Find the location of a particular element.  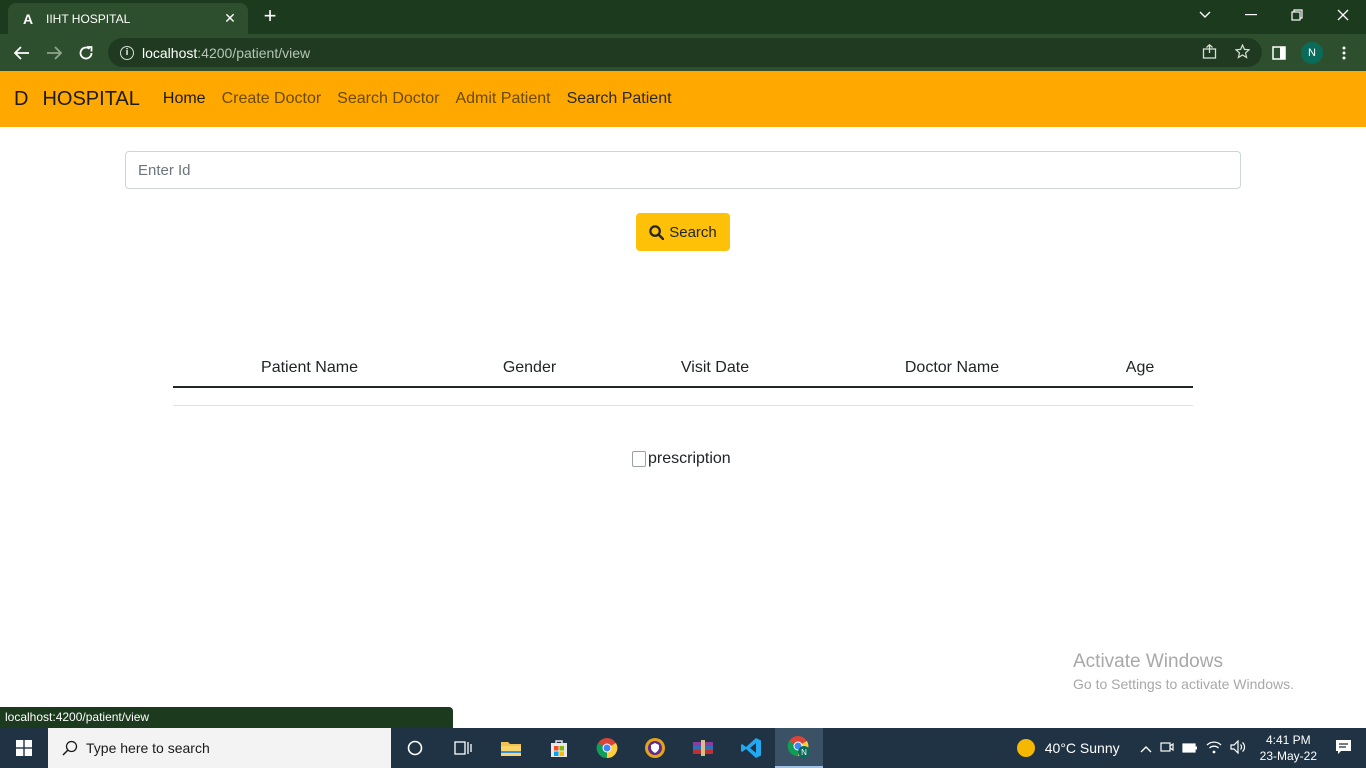

broken-image-icon is located at coordinates (639, 459).